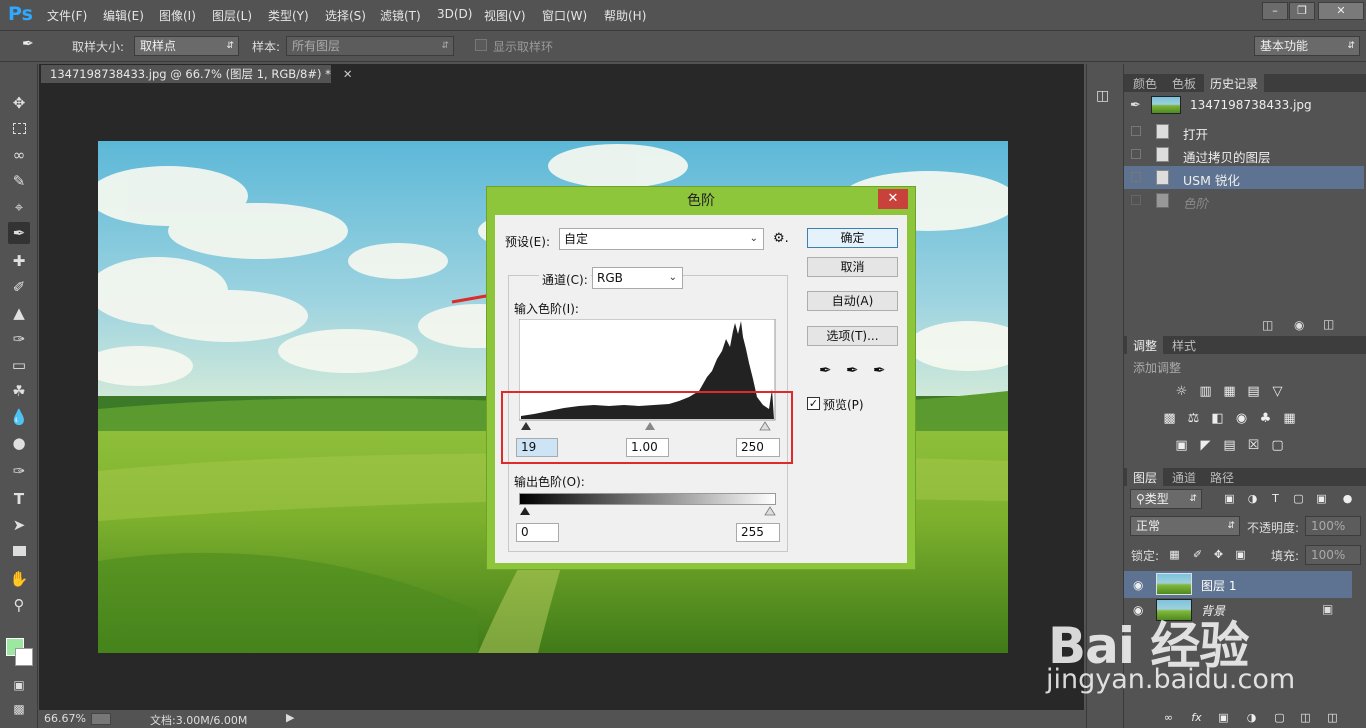  I want to click on marquee-tool-icon, so click(19, 129).